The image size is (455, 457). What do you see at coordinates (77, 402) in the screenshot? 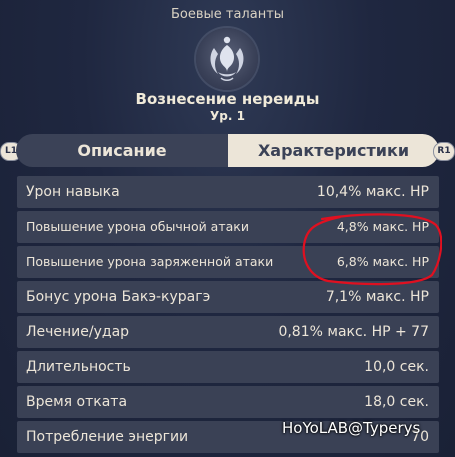
I see `attribute-label: Время отката` at bounding box center [77, 402].